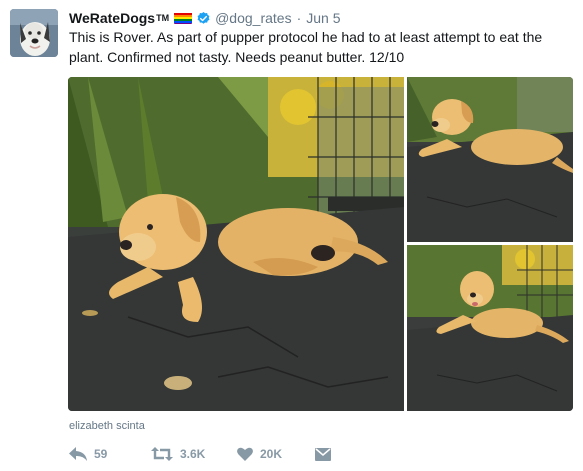 This screenshot has height=471, width=583. Describe the element at coordinates (163, 18) in the screenshot. I see `trademark-symbol: TM` at that location.